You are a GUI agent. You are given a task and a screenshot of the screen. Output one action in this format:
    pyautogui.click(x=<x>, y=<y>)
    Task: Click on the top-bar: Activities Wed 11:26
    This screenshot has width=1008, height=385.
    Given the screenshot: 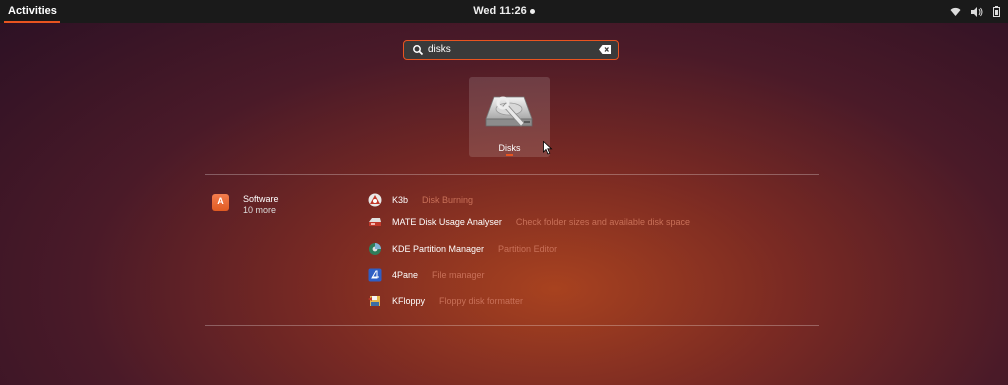 What is the action you would take?
    pyautogui.click(x=504, y=11)
    